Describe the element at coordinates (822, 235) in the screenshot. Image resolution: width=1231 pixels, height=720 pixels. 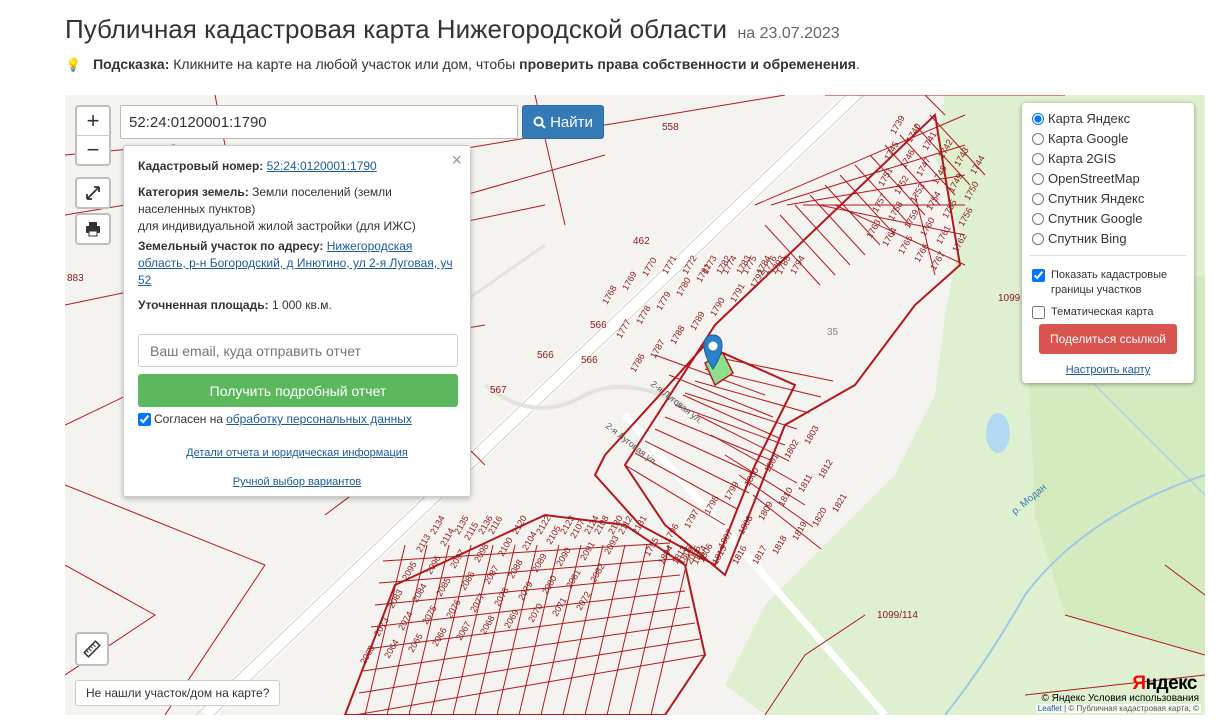
I see `parcel-border` at that location.